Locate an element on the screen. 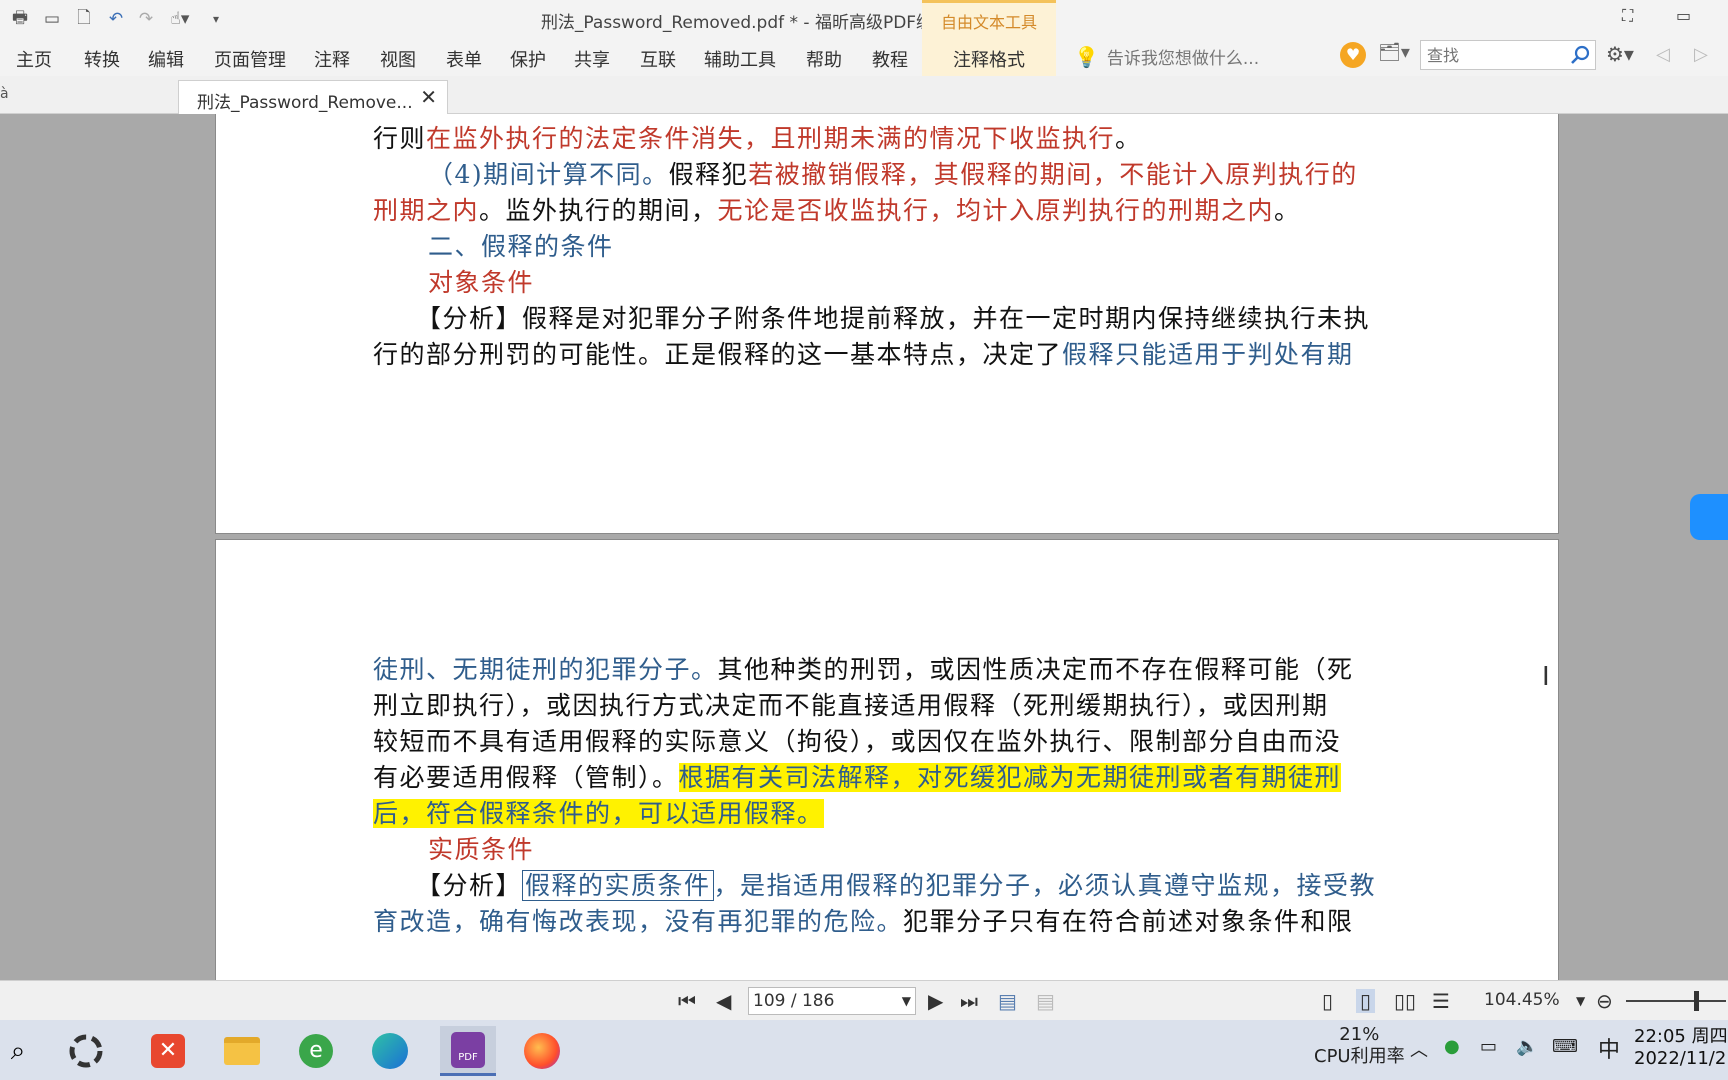  text-line: 后，符合假释条件的，可以适用假释。 is located at coordinates (598, 814).